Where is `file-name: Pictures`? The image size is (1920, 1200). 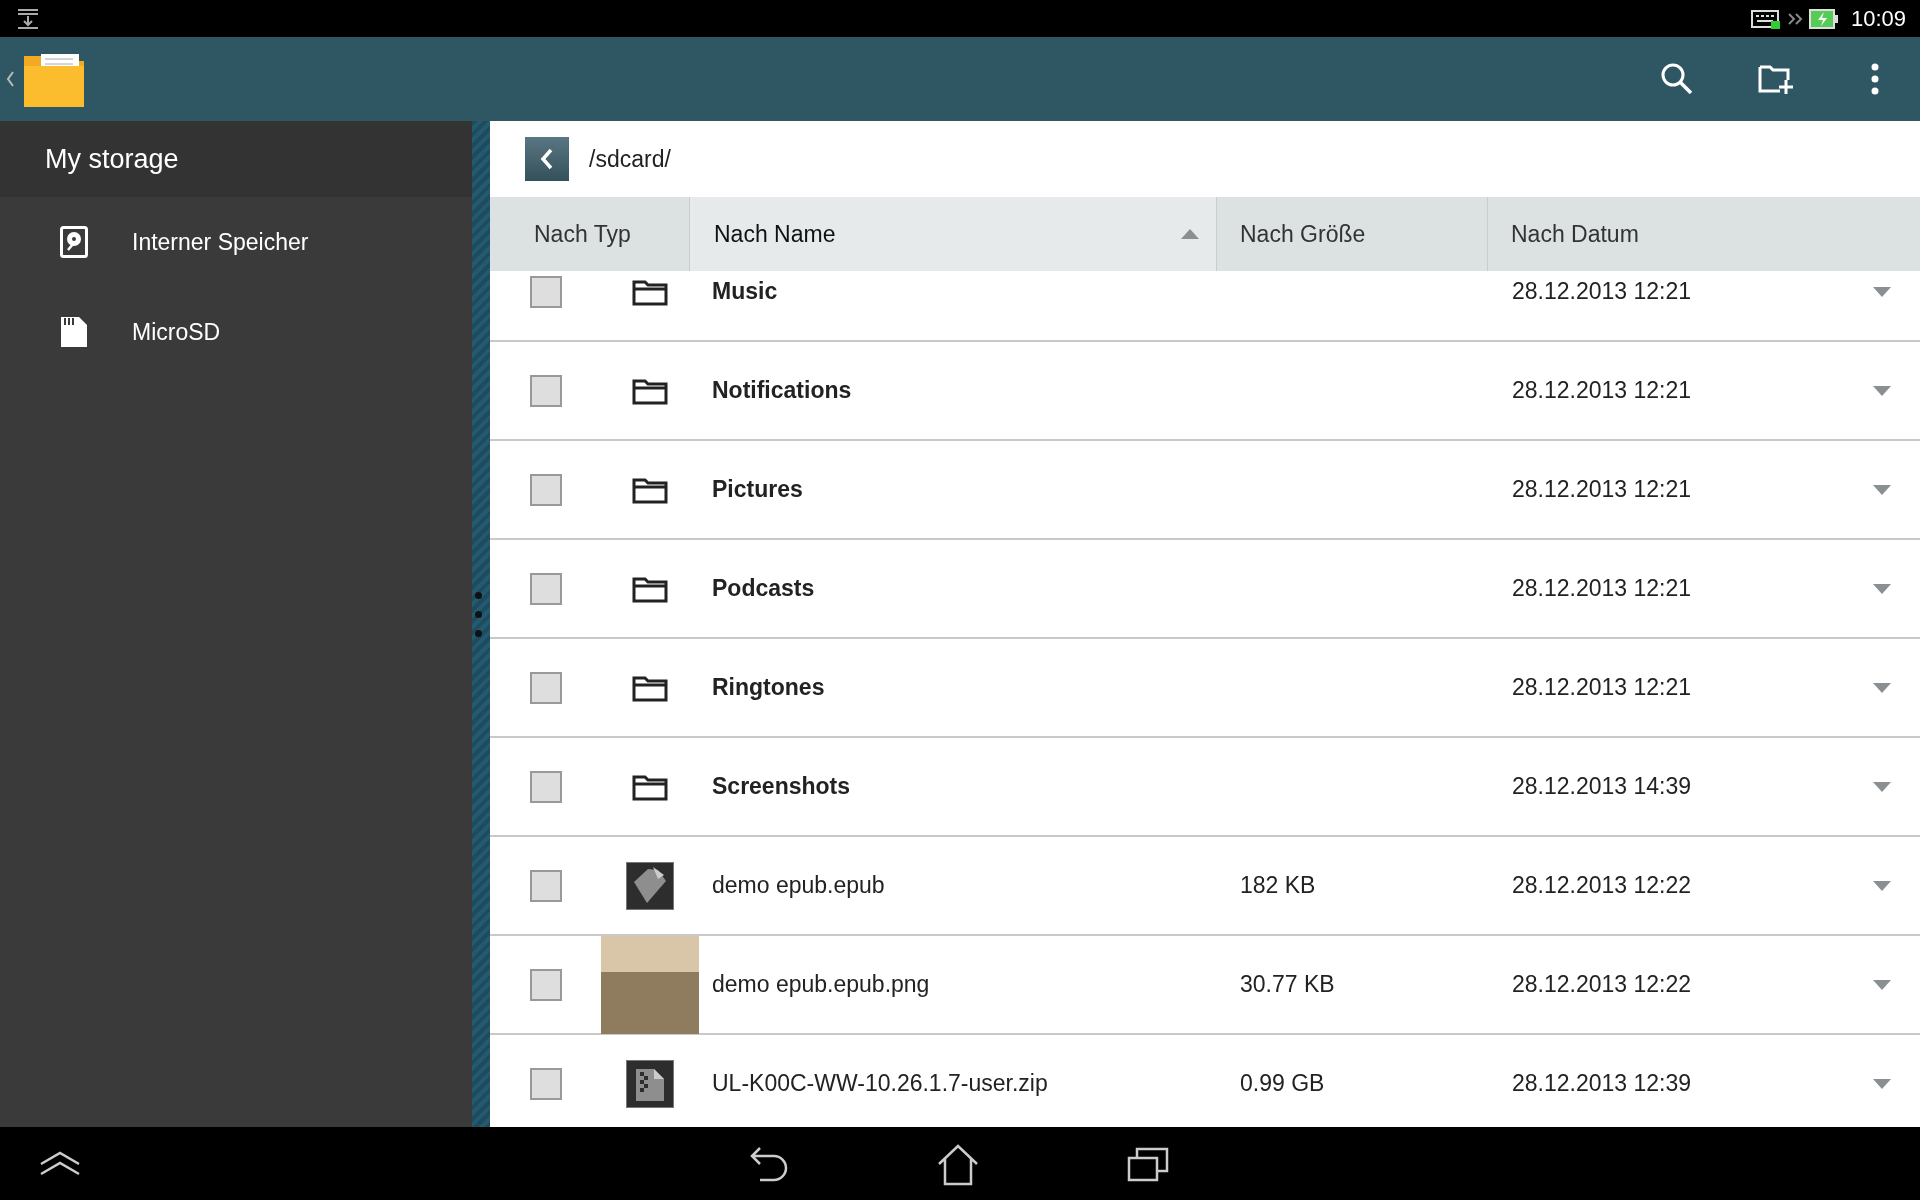
file-name: Pictures is located at coordinates (757, 489).